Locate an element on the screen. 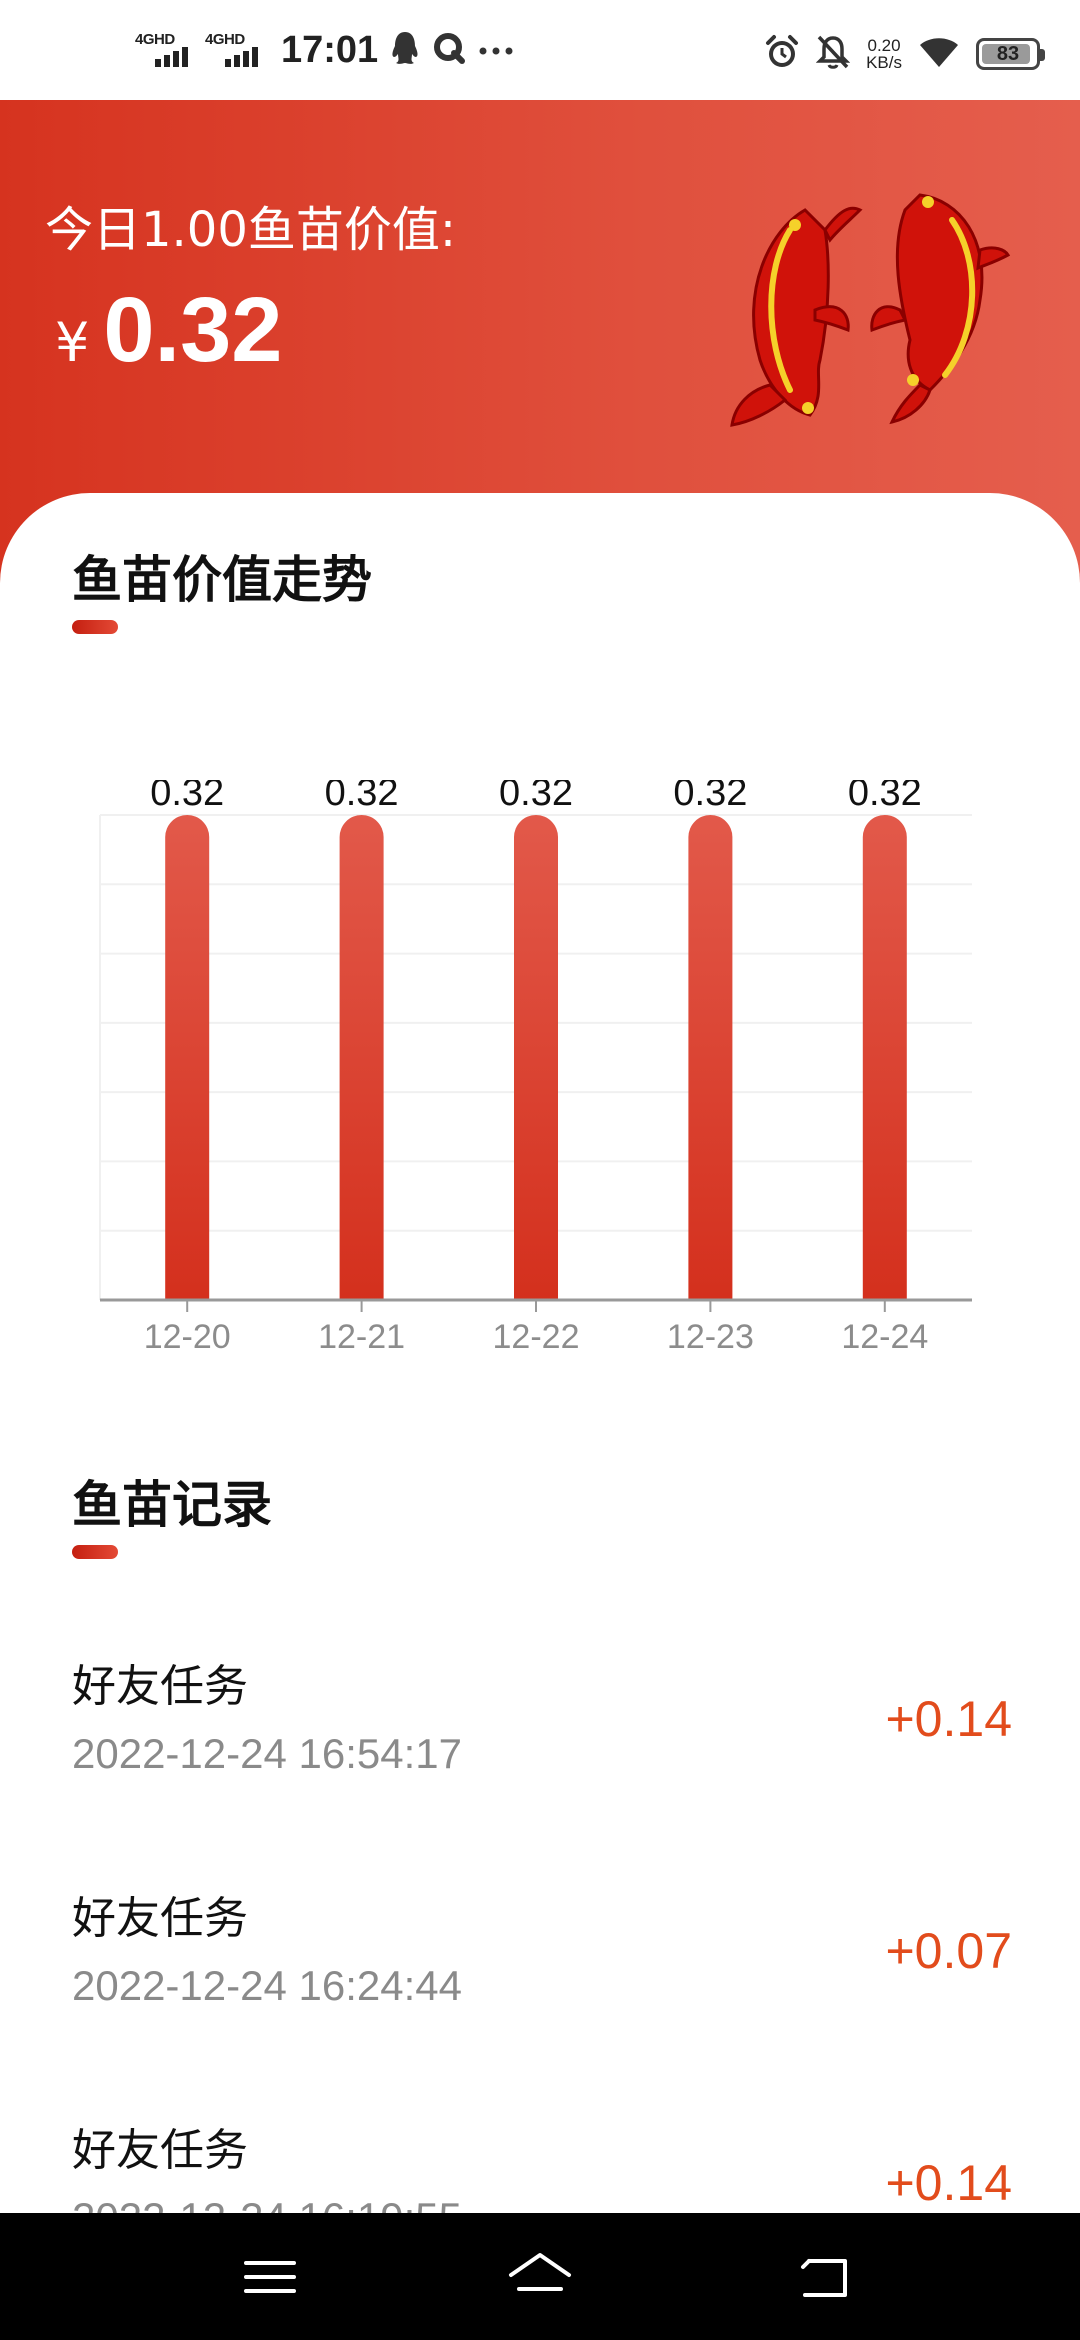 This screenshot has width=1080, height=2340. record-item: 好友任务 2022-12-24 16:54:17 +0.14 is located at coordinates (542, 1740).